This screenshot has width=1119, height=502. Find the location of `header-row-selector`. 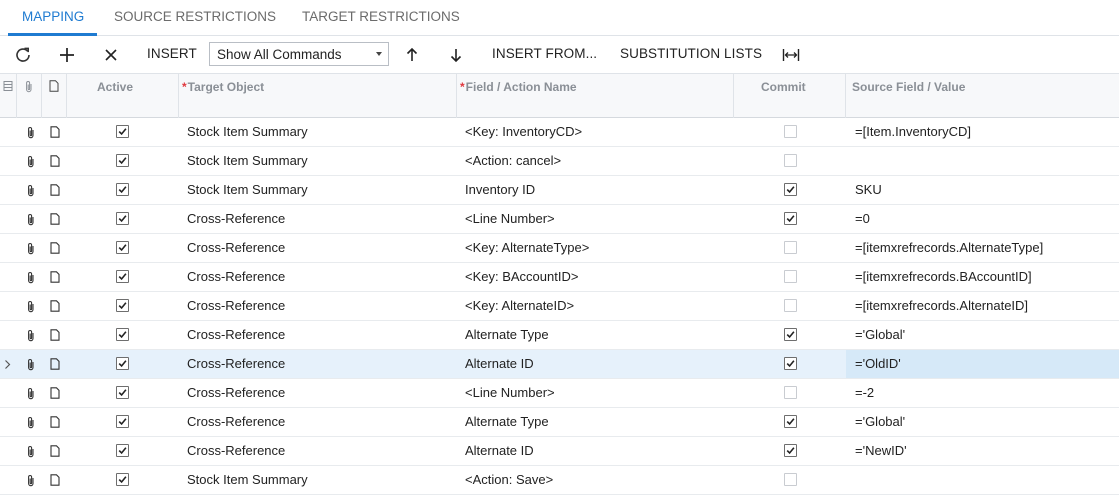

header-row-selector is located at coordinates (8, 96).